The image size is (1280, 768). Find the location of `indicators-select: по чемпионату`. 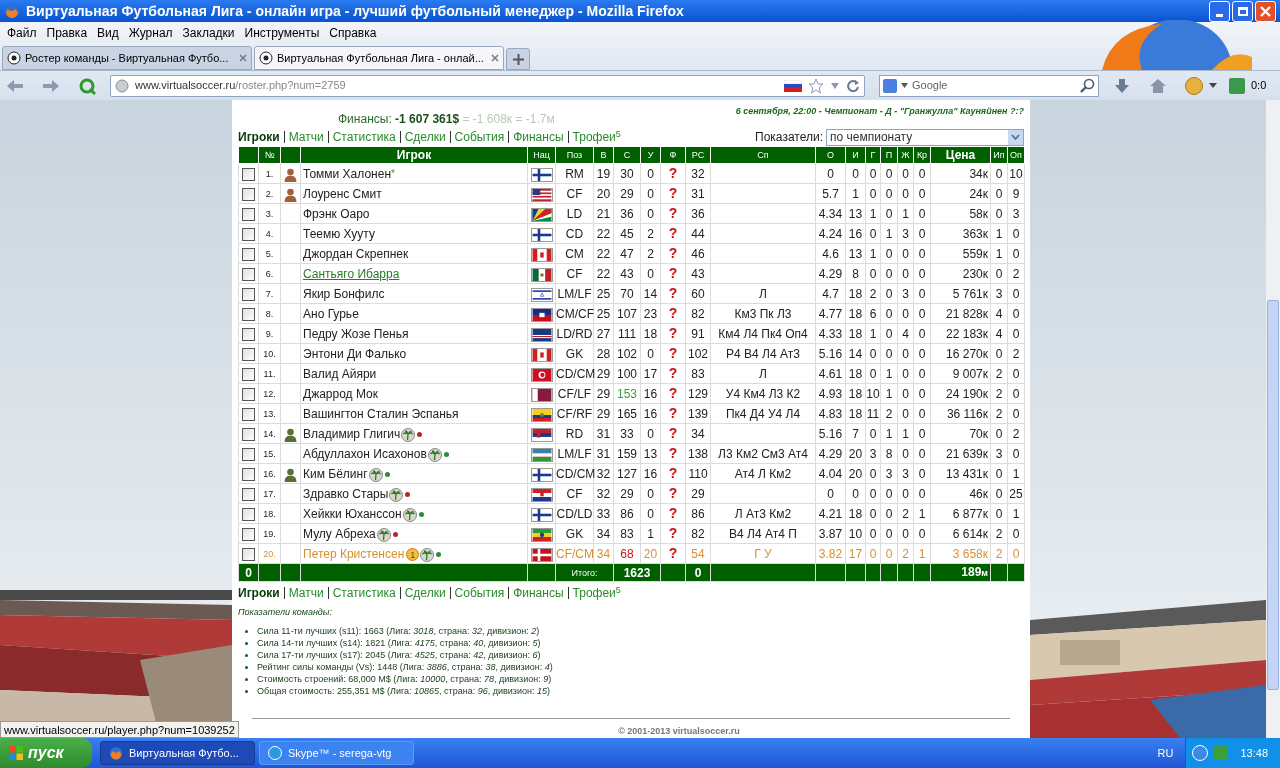

indicators-select: по чемпионату is located at coordinates (925, 137).